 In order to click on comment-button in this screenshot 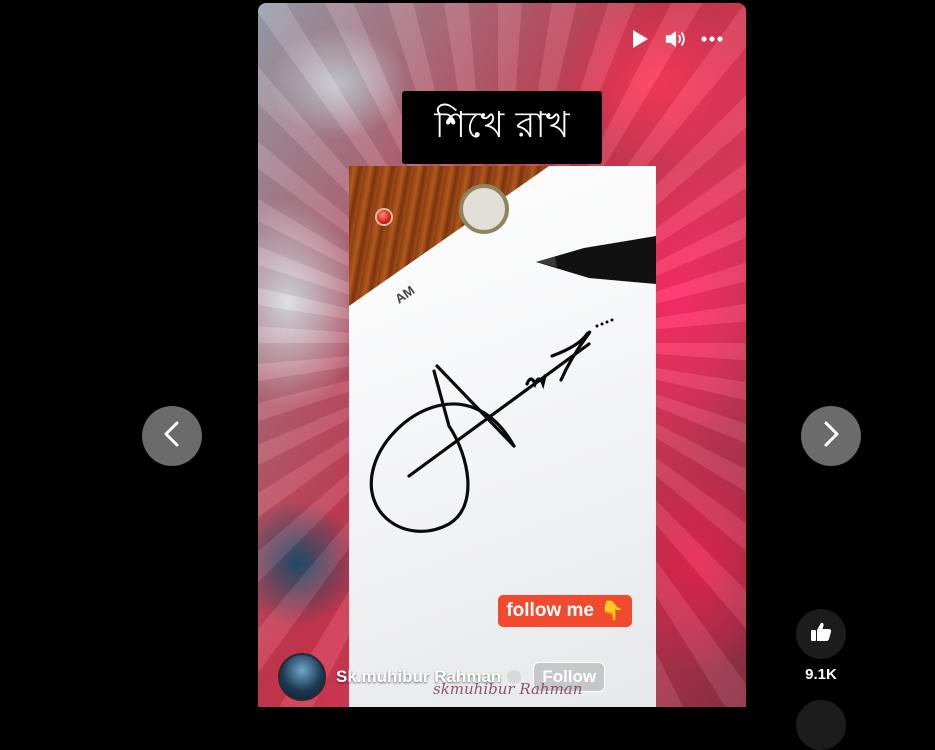, I will do `click(821, 725)`.